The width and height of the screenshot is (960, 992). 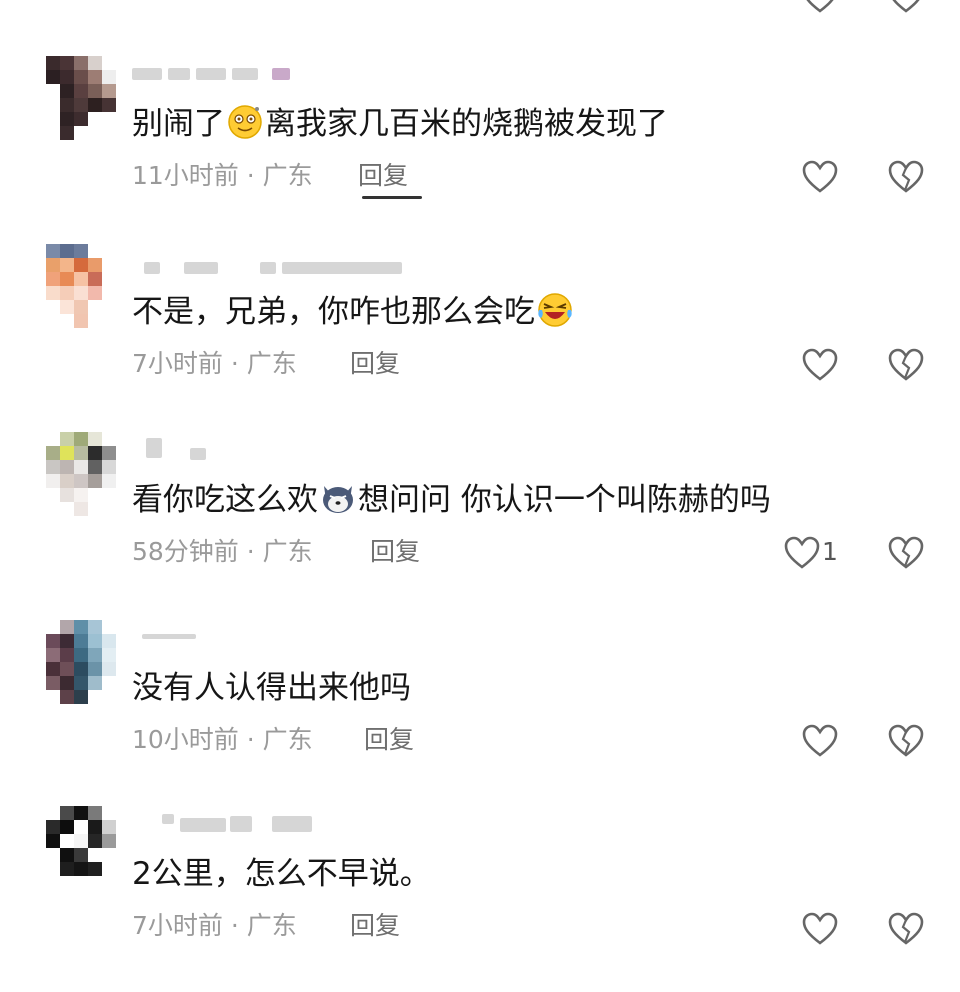 I want to click on comment-text: 没有人认得出来他吗, so click(x=271, y=688).